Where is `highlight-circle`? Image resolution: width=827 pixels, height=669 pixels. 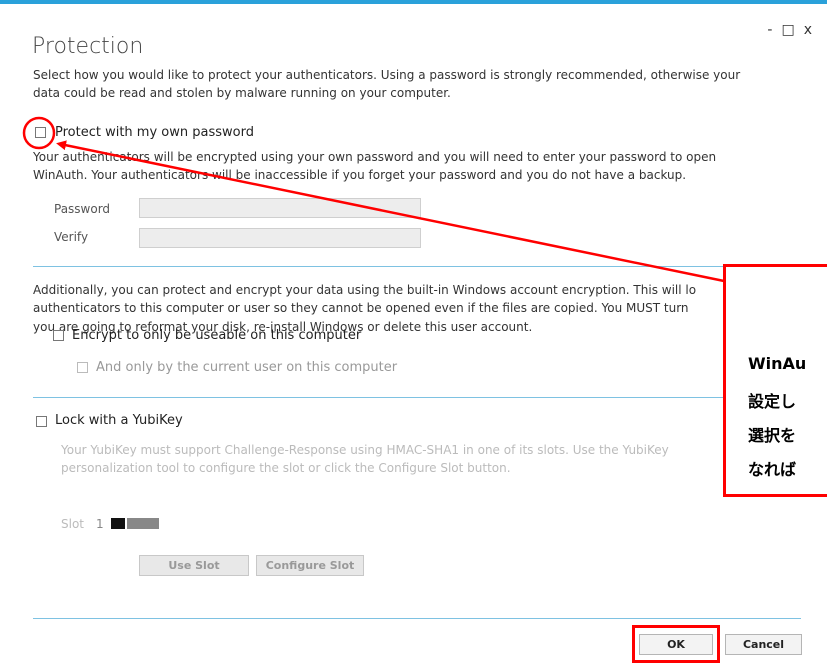 highlight-circle is located at coordinates (39, 133).